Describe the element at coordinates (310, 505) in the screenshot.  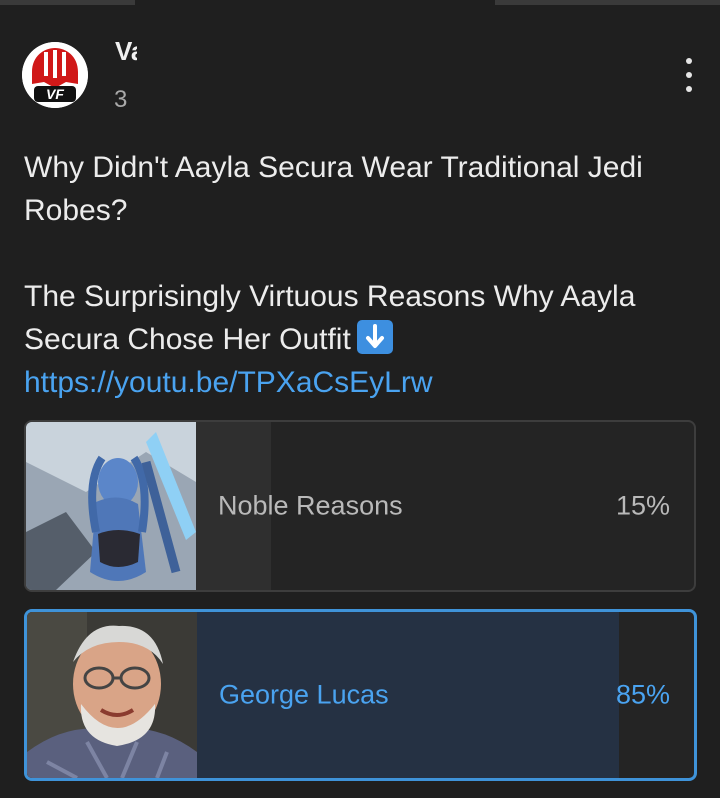
I see `poll-option-label: Noble Reasons` at that location.